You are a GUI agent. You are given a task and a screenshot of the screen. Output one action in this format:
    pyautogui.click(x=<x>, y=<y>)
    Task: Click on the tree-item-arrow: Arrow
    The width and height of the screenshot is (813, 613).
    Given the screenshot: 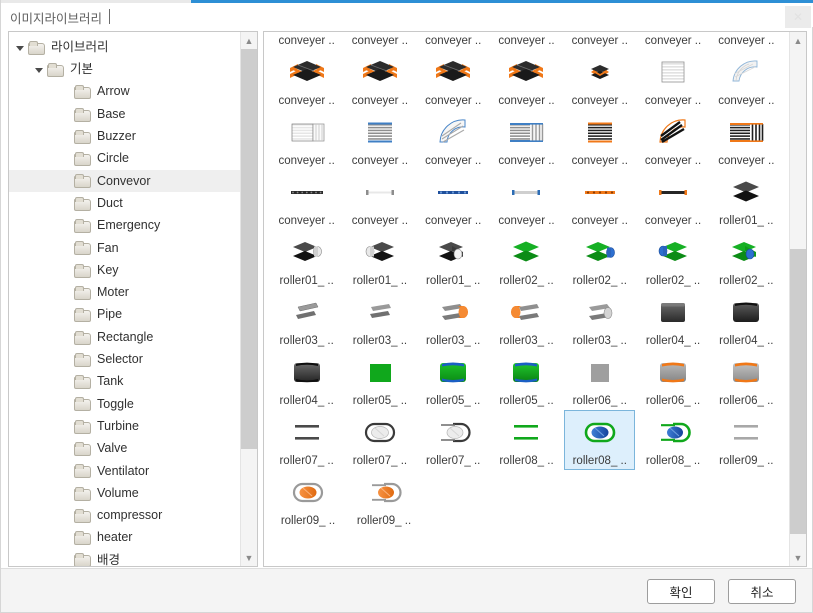 What is the action you would take?
    pyautogui.click(x=124, y=92)
    